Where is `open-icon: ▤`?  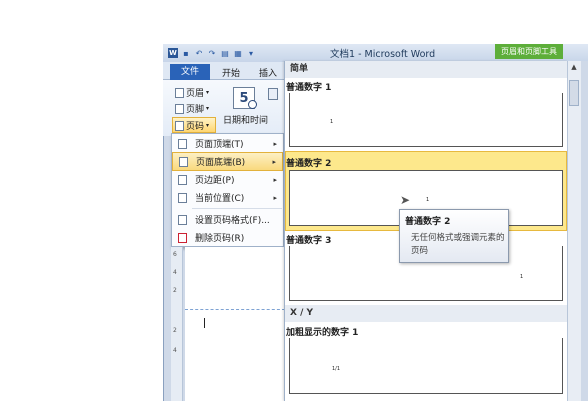
open-icon: ▤ is located at coordinates (225, 53).